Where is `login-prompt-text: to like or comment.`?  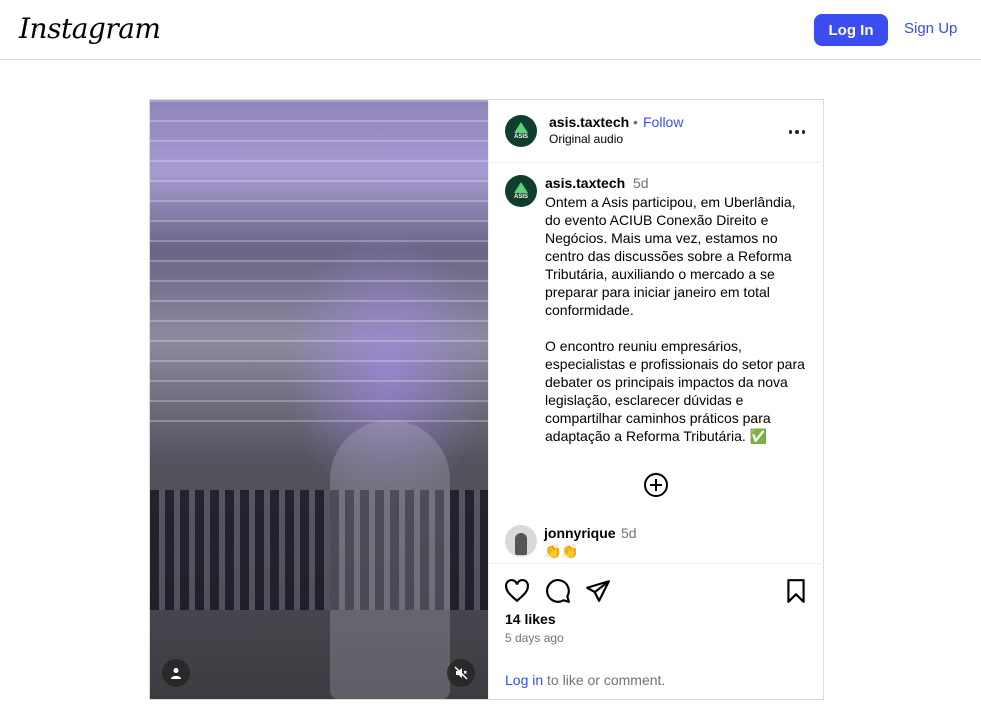 login-prompt-text: to like or comment. is located at coordinates (604, 680).